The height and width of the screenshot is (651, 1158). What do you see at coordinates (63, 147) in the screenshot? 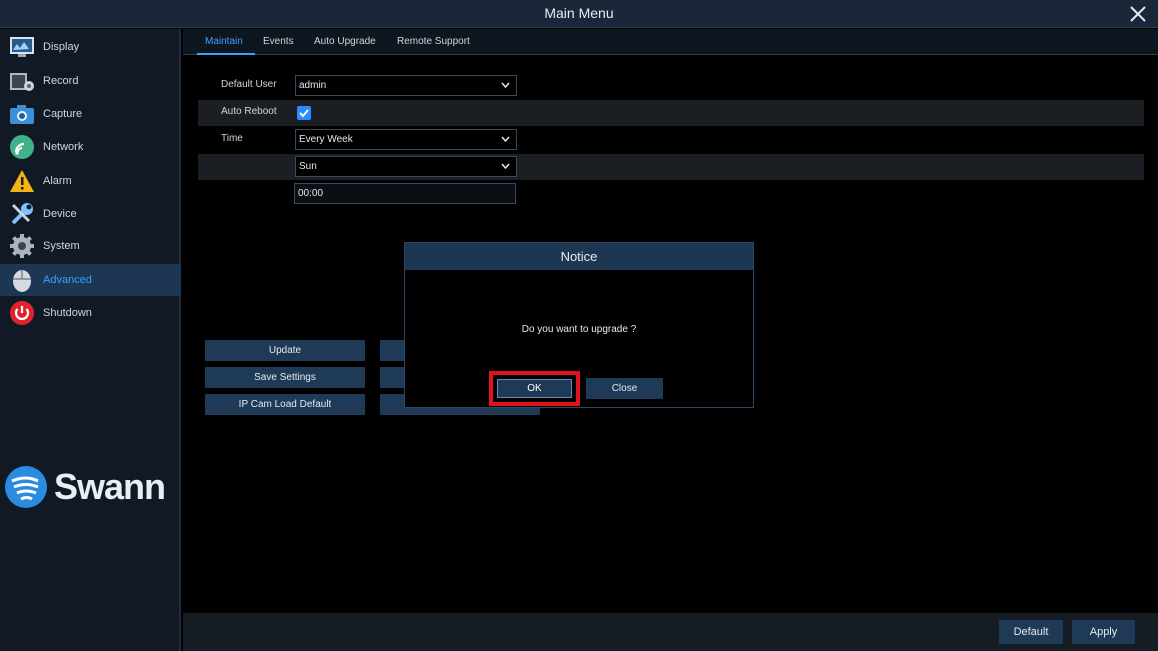
I see `sidebar-item-label: Network` at bounding box center [63, 147].